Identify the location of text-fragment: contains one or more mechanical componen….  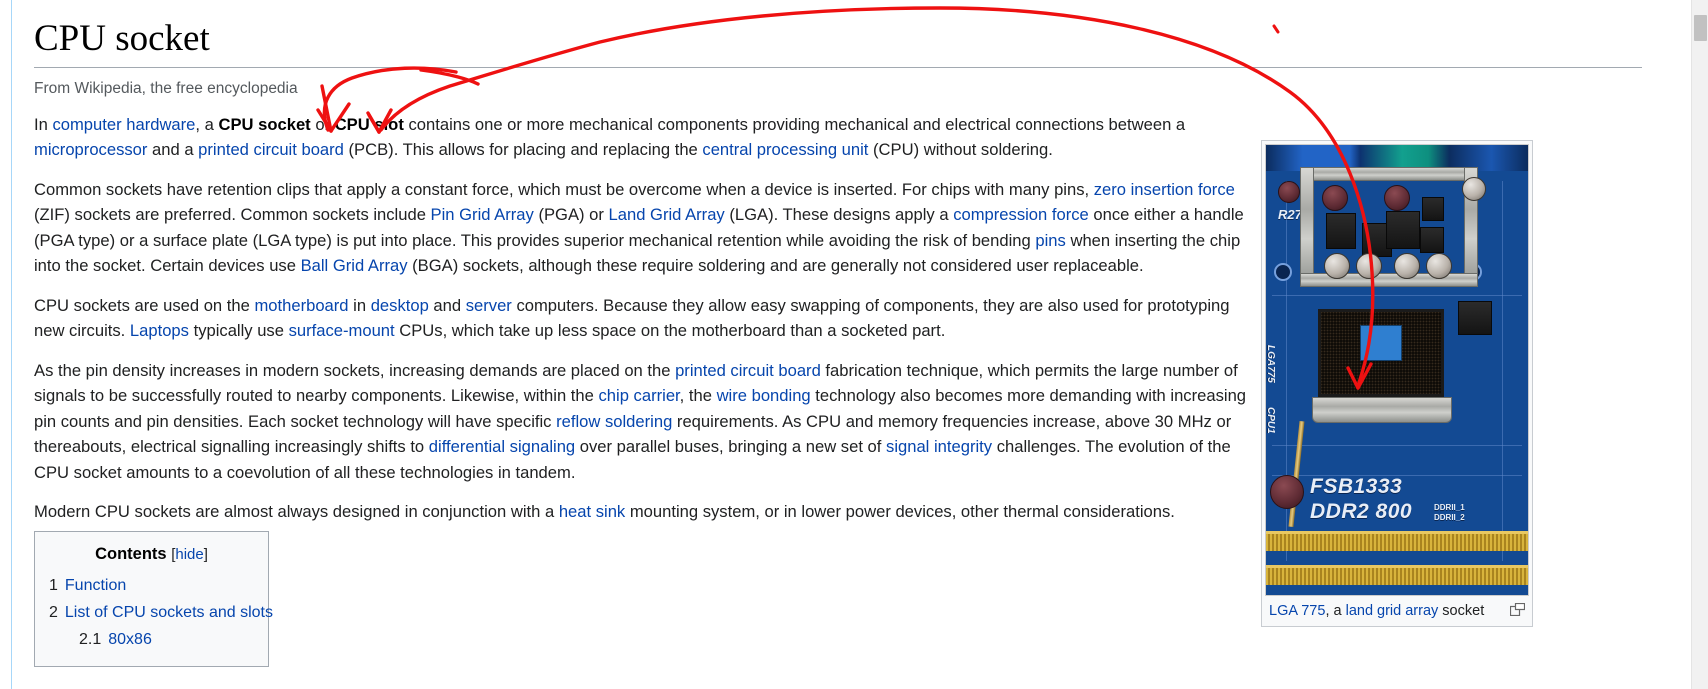
(794, 124).